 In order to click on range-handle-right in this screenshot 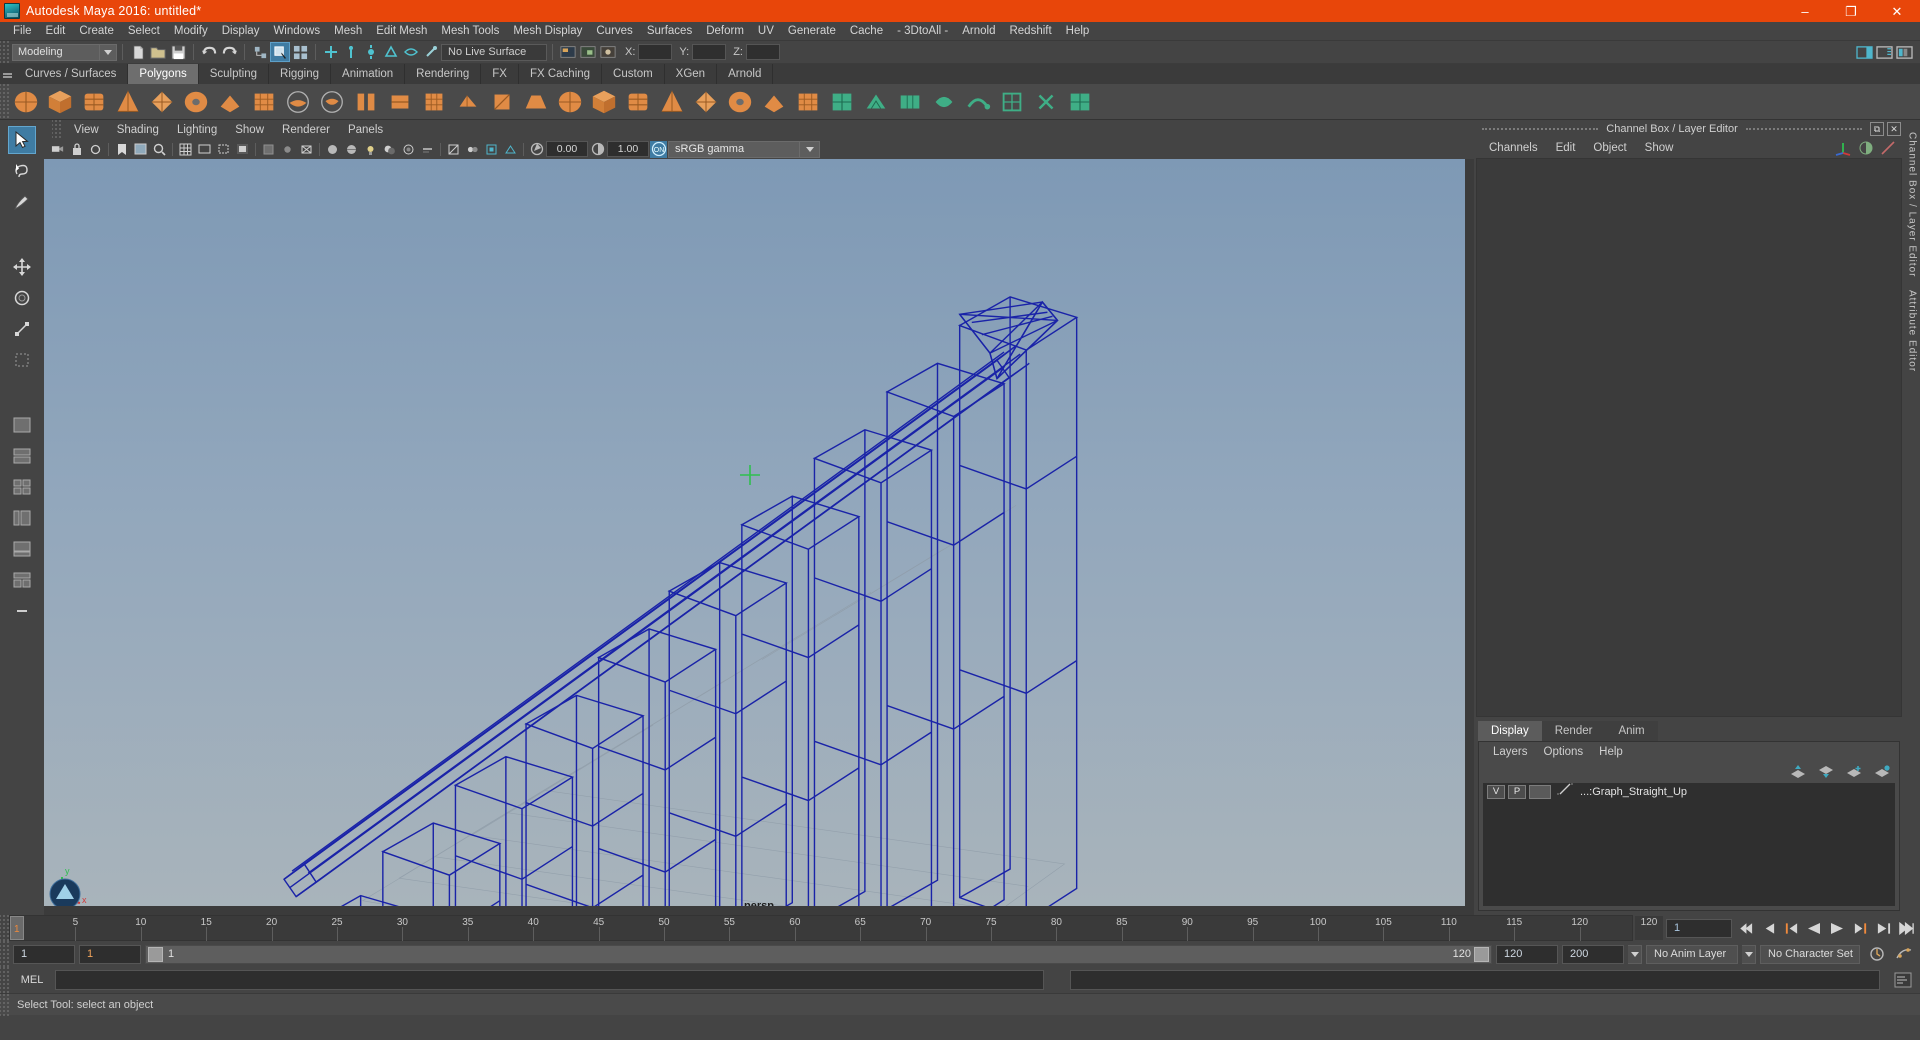, I will do `click(1481, 954)`.